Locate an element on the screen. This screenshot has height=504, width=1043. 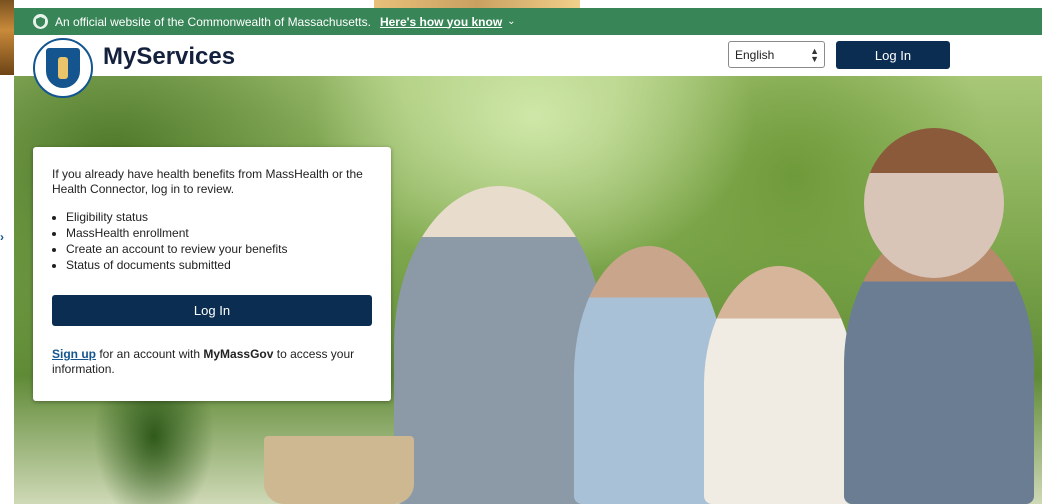
chevron-down-icon: ⌄ is located at coordinates (511, 21).